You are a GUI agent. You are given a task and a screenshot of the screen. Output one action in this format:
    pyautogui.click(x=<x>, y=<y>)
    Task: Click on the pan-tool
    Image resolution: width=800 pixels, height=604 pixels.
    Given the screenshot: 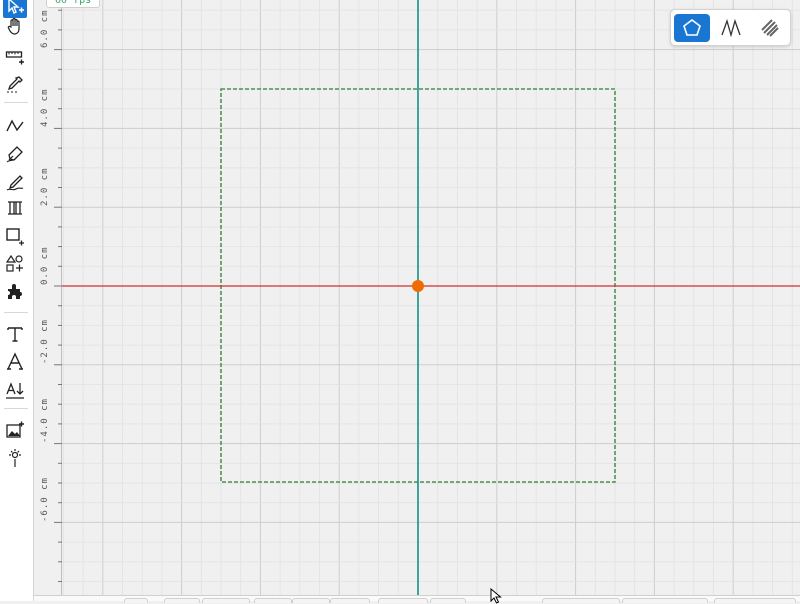 What is the action you would take?
    pyautogui.click(x=15, y=26)
    